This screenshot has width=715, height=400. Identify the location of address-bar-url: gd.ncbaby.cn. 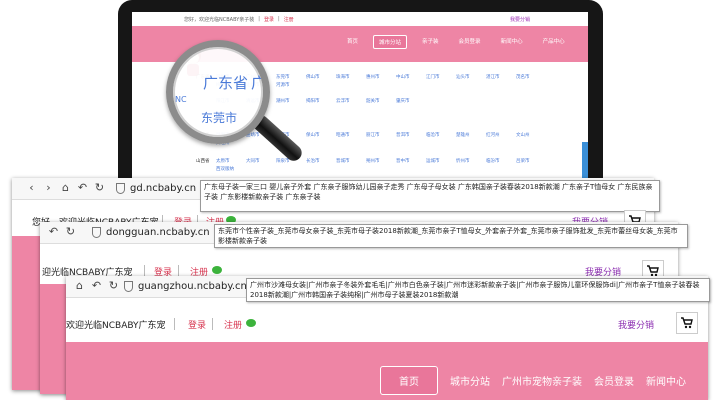
(163, 188).